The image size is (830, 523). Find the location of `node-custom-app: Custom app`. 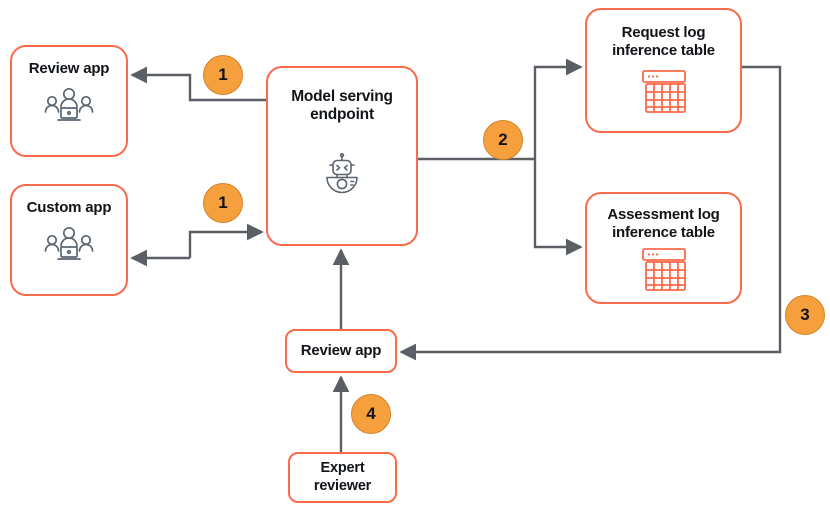

node-custom-app: Custom app is located at coordinates (69, 240).